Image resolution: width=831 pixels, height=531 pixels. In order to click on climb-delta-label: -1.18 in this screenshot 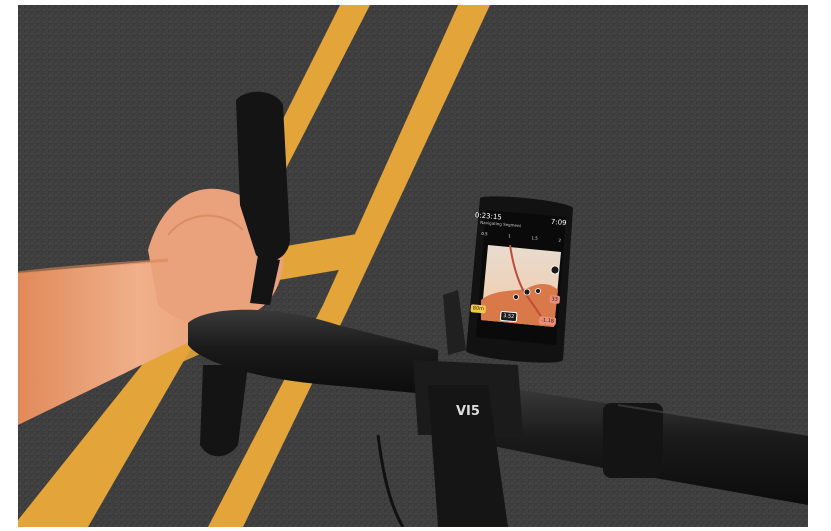, I will do `click(547, 321)`.